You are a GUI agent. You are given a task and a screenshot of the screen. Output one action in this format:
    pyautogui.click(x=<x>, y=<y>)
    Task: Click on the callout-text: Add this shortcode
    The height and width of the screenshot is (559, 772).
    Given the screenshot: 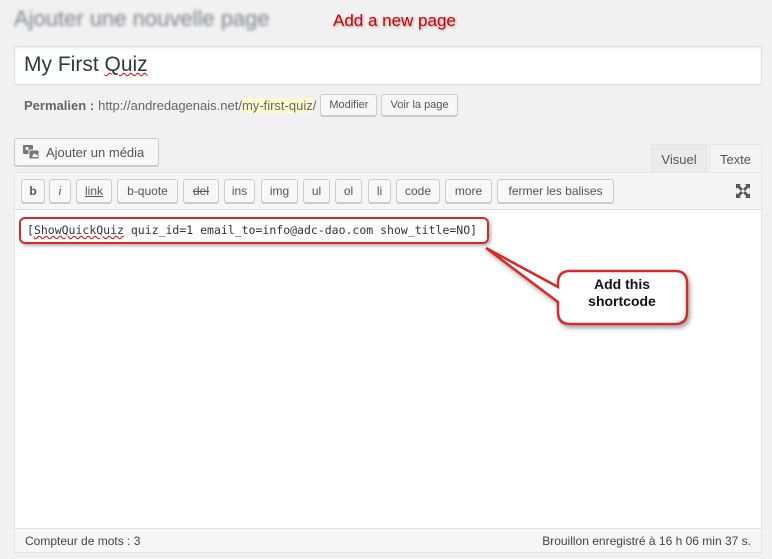 What is the action you would take?
    pyautogui.click(x=622, y=293)
    